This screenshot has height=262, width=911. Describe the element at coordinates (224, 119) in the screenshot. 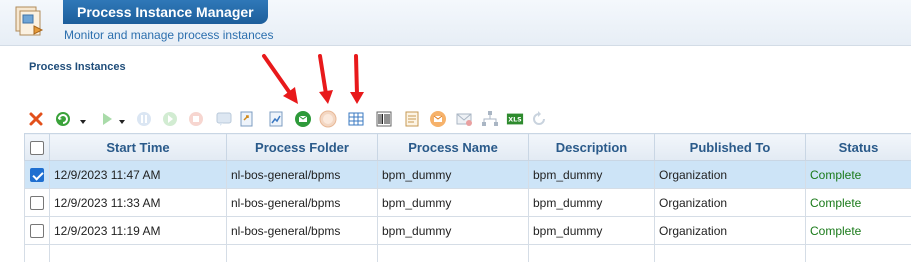

I see `comment-icon` at that location.